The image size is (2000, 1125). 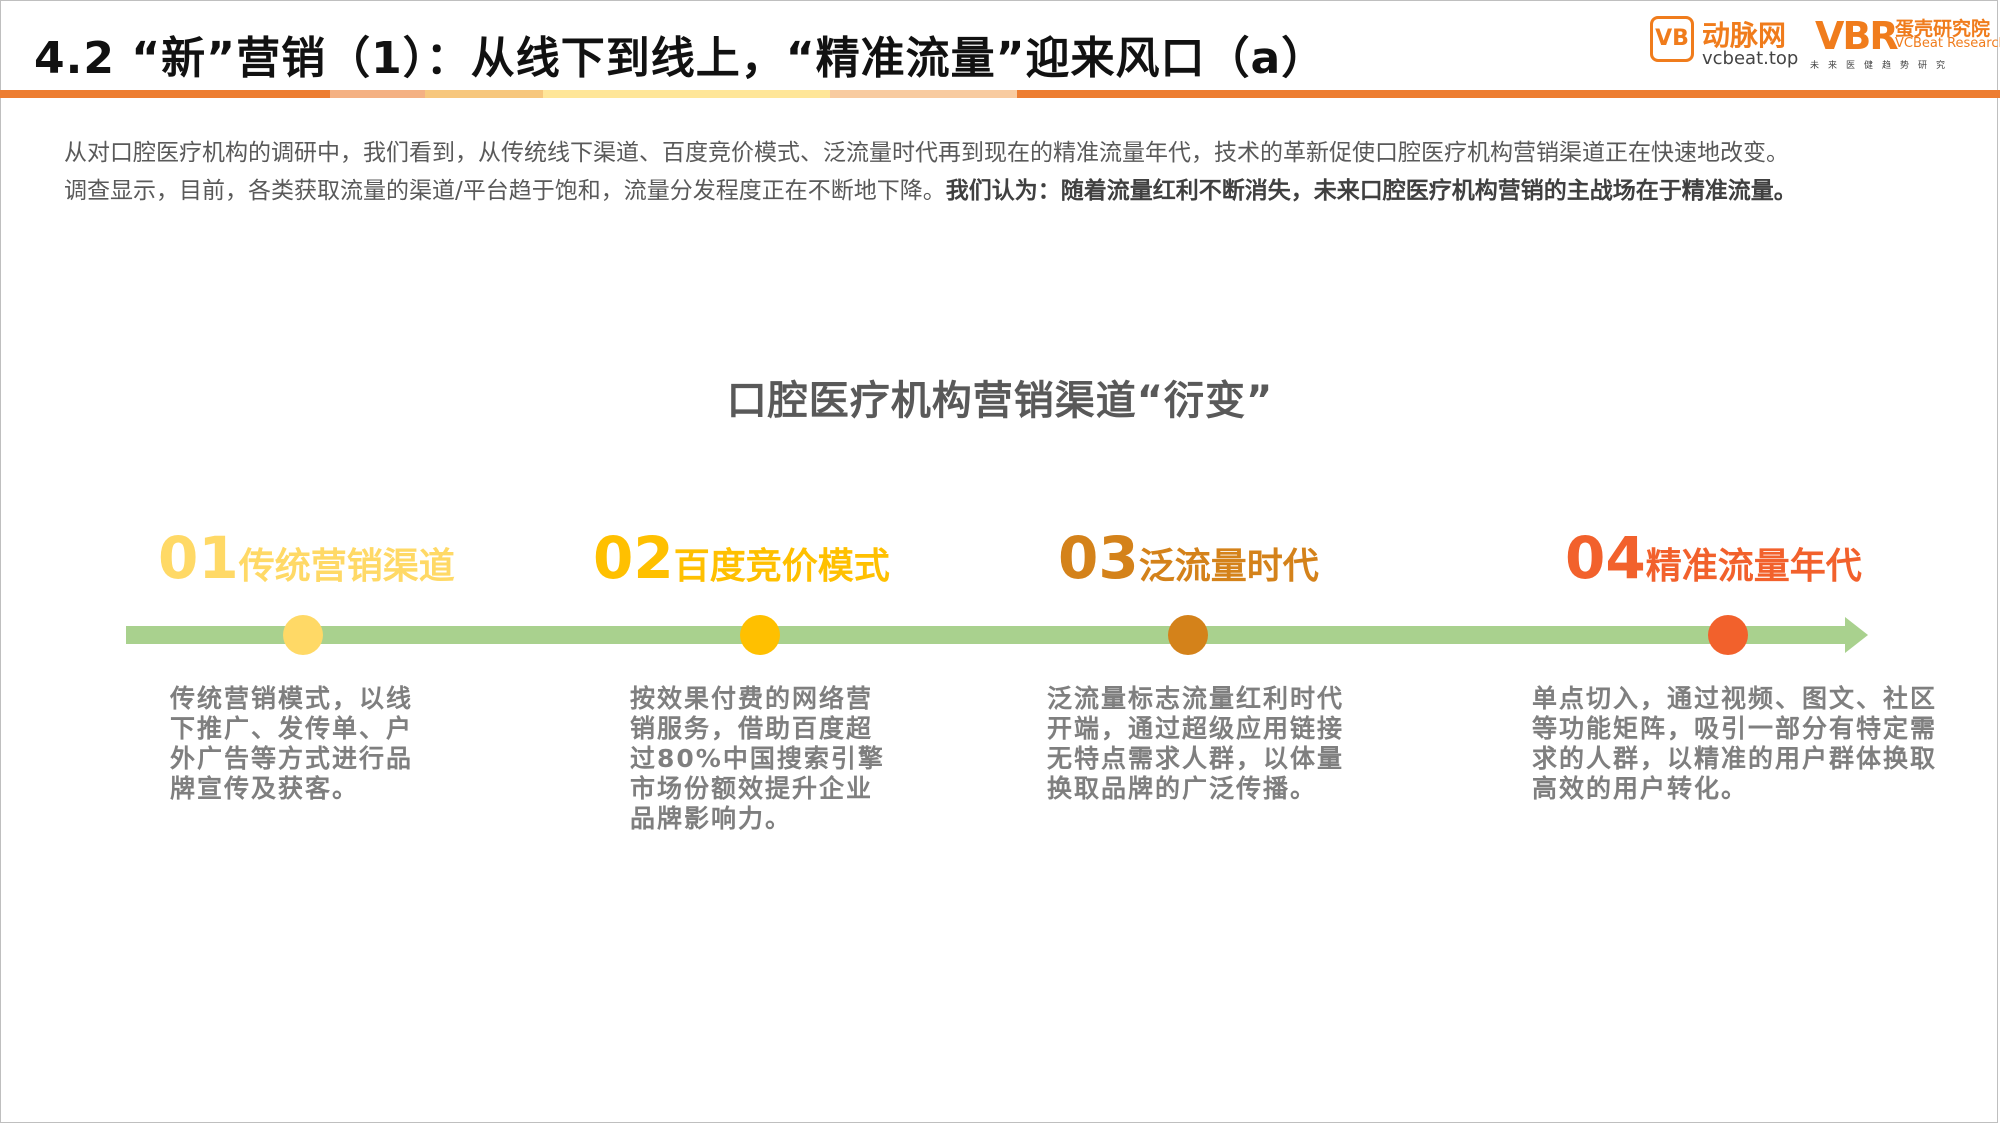 I want to click on desc-line: 按效果付费的网络营, so click(x=752, y=698).